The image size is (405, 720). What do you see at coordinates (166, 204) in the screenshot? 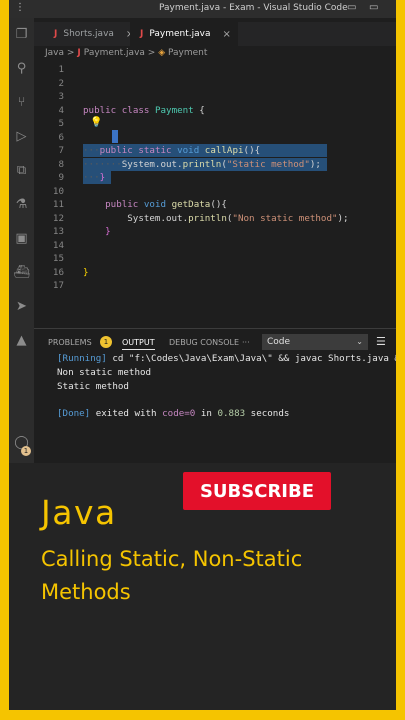
I see `code-line-getdata: public void getData(){` at bounding box center [166, 204].